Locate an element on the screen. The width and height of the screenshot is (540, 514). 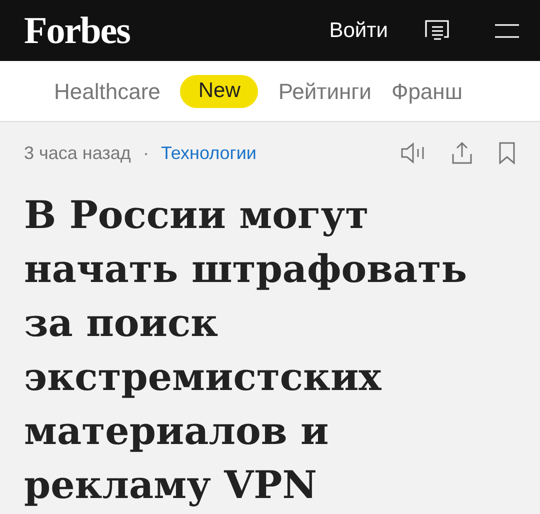
new-badge: New is located at coordinates (219, 91).